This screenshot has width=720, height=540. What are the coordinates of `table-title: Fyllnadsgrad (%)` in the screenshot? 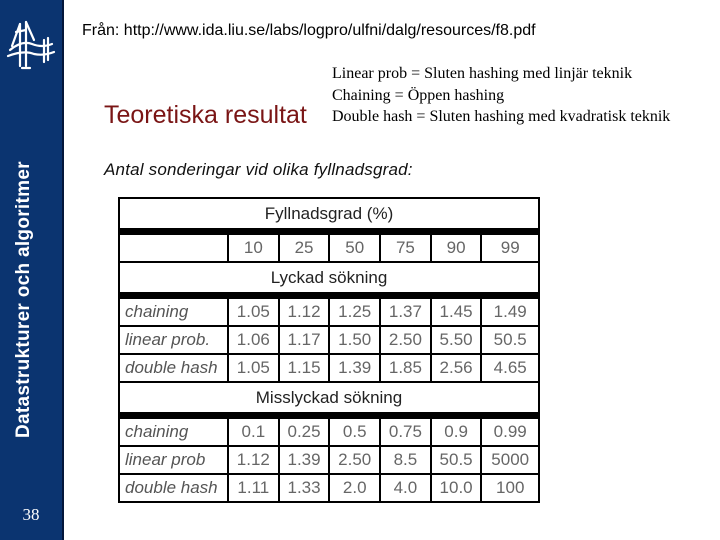 It's located at (329, 215).